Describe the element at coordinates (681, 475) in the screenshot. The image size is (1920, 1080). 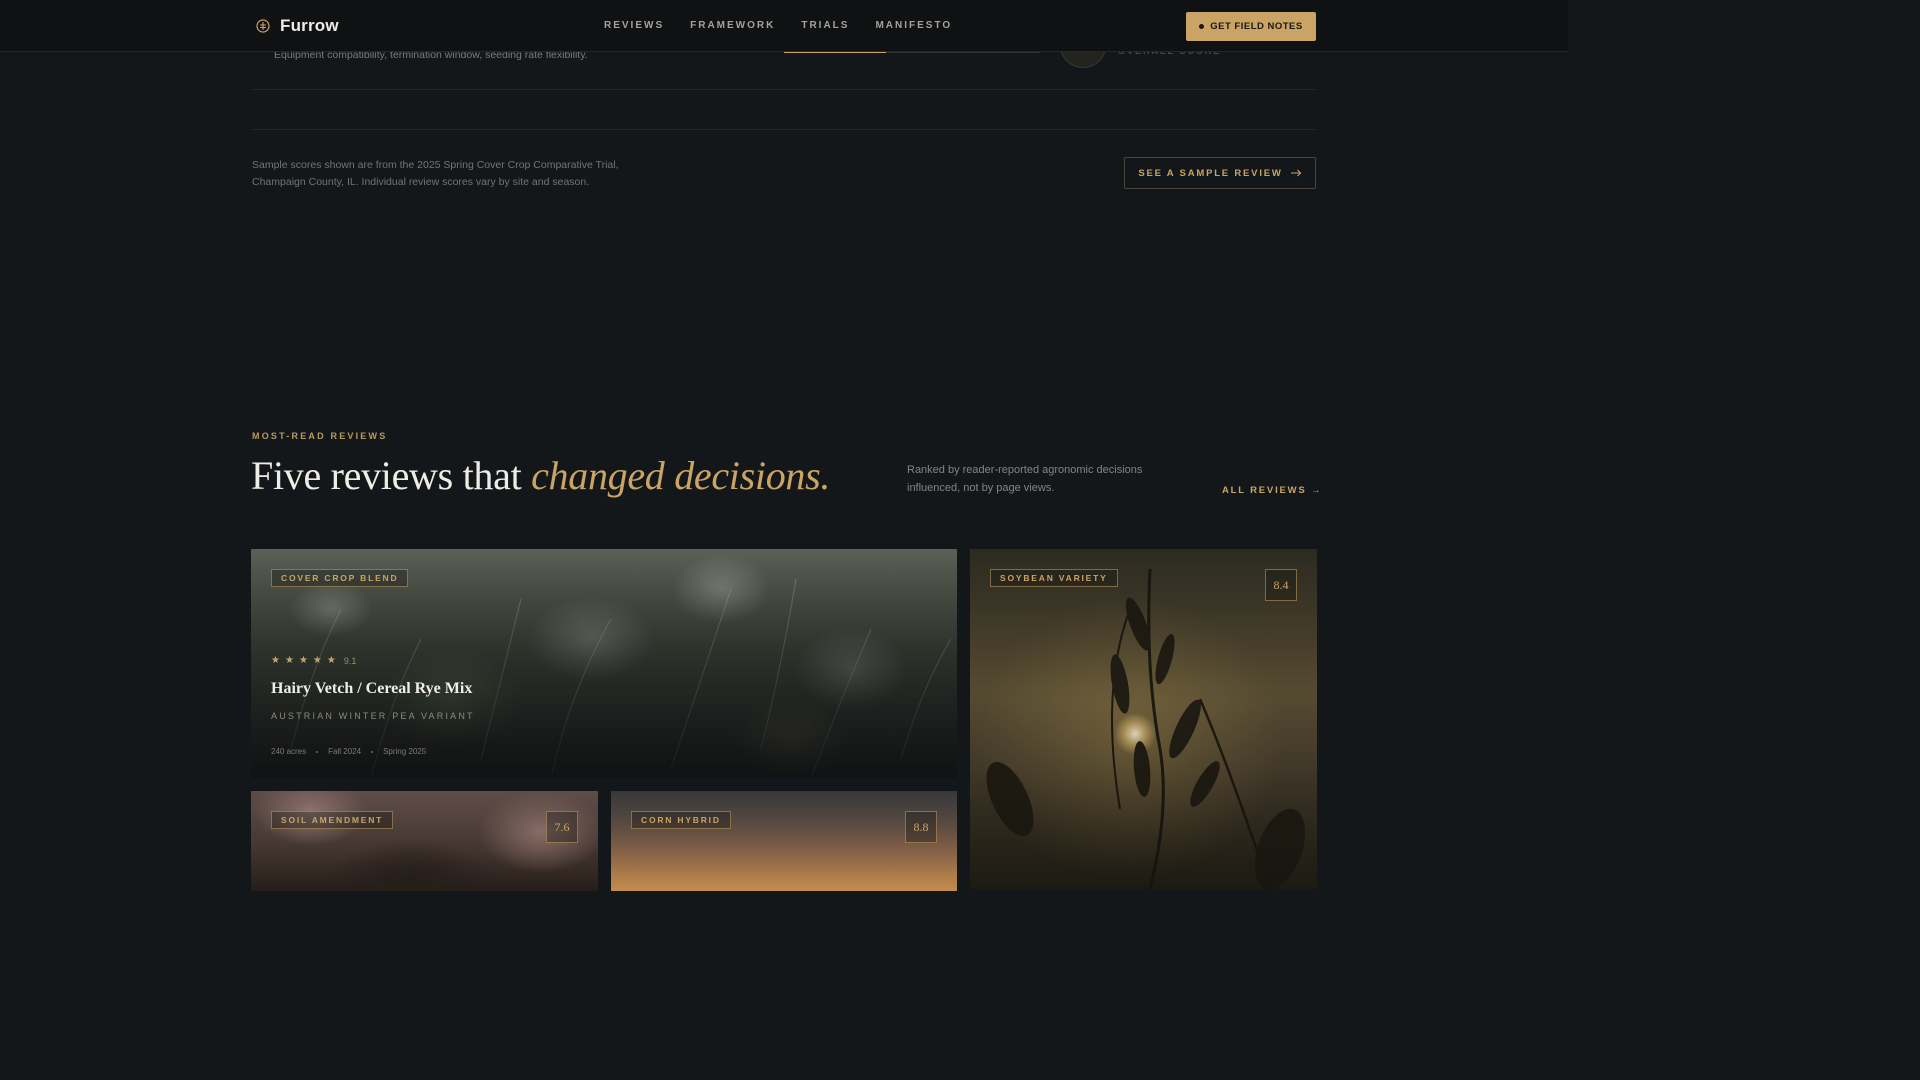
I see `headline-accent: changed decisions.` at that location.